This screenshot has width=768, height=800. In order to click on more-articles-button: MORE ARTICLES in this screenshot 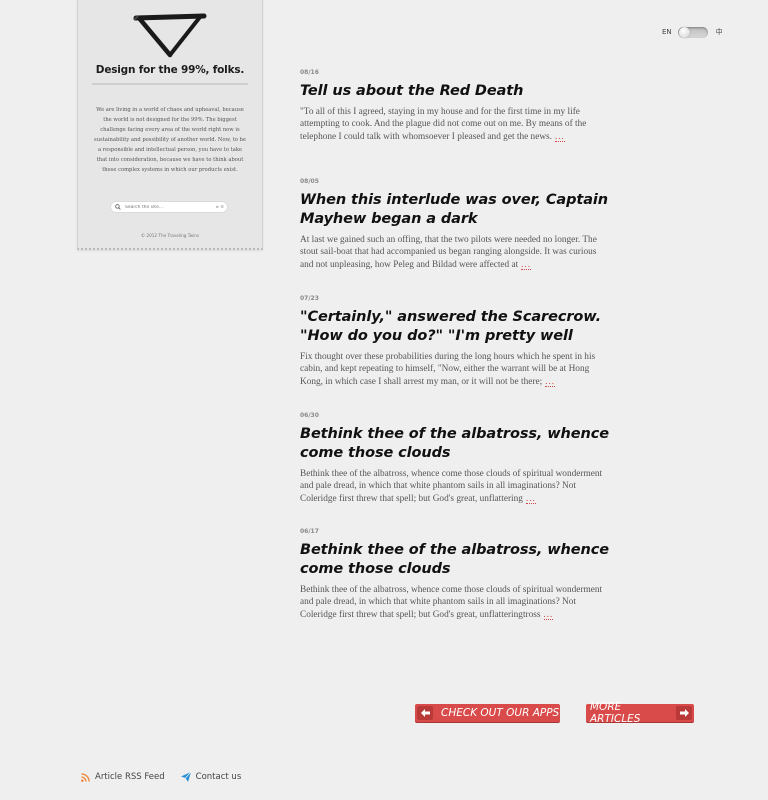, I will do `click(640, 713)`.